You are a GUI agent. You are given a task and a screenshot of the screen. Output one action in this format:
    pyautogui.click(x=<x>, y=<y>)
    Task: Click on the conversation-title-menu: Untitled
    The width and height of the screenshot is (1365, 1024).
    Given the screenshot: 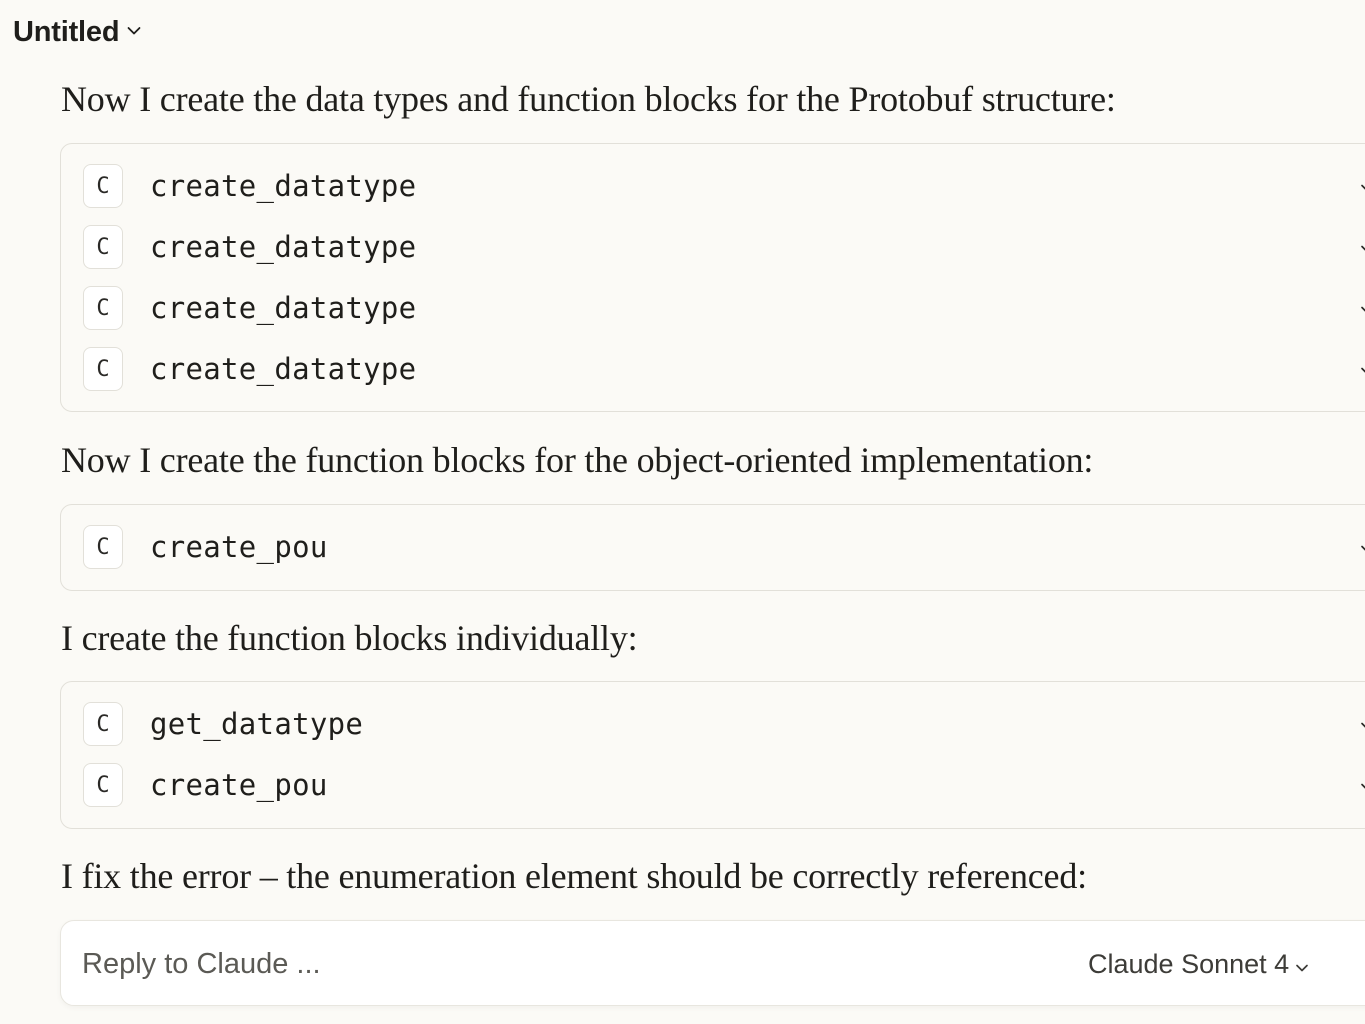 What is the action you would take?
    pyautogui.click(x=77, y=32)
    